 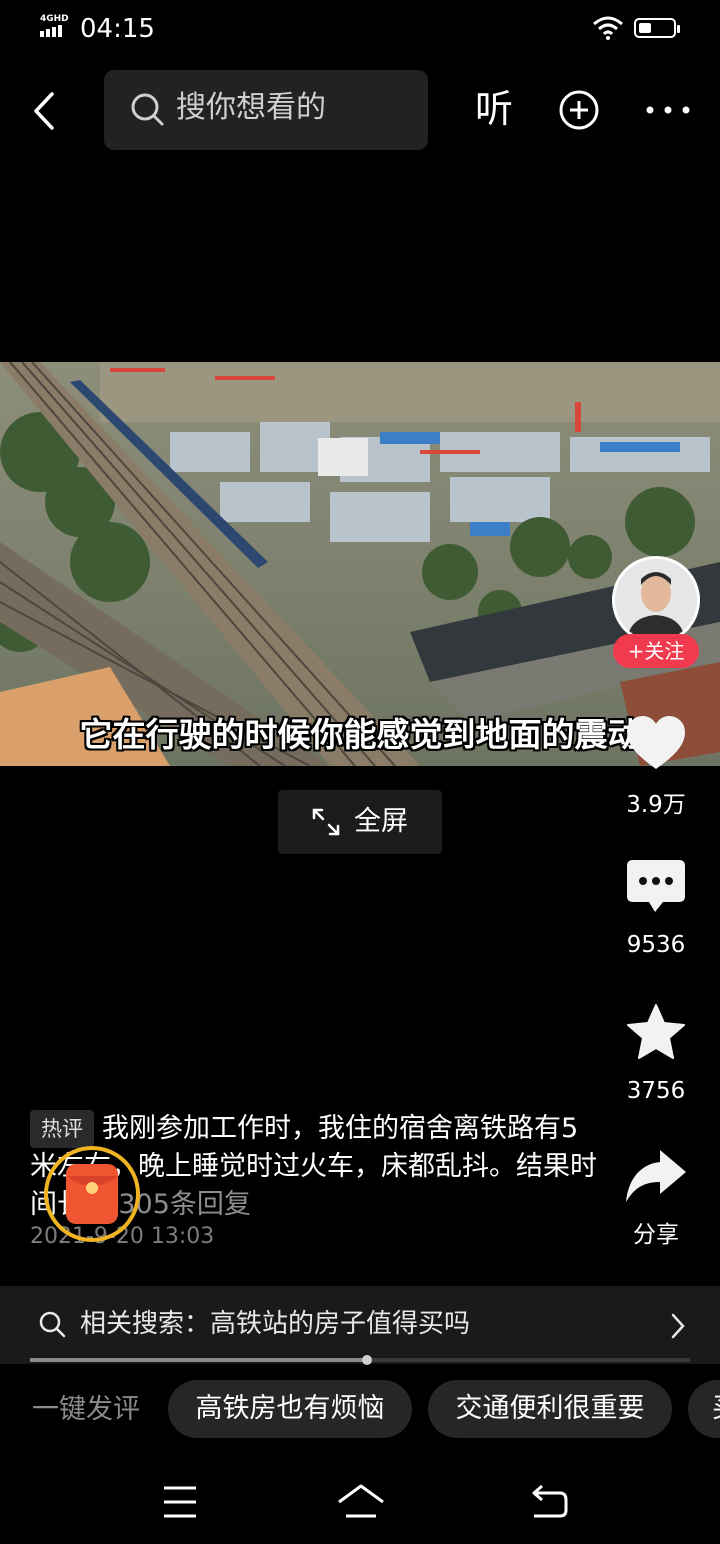 I want to click on avatar-image, so click(x=656, y=600).